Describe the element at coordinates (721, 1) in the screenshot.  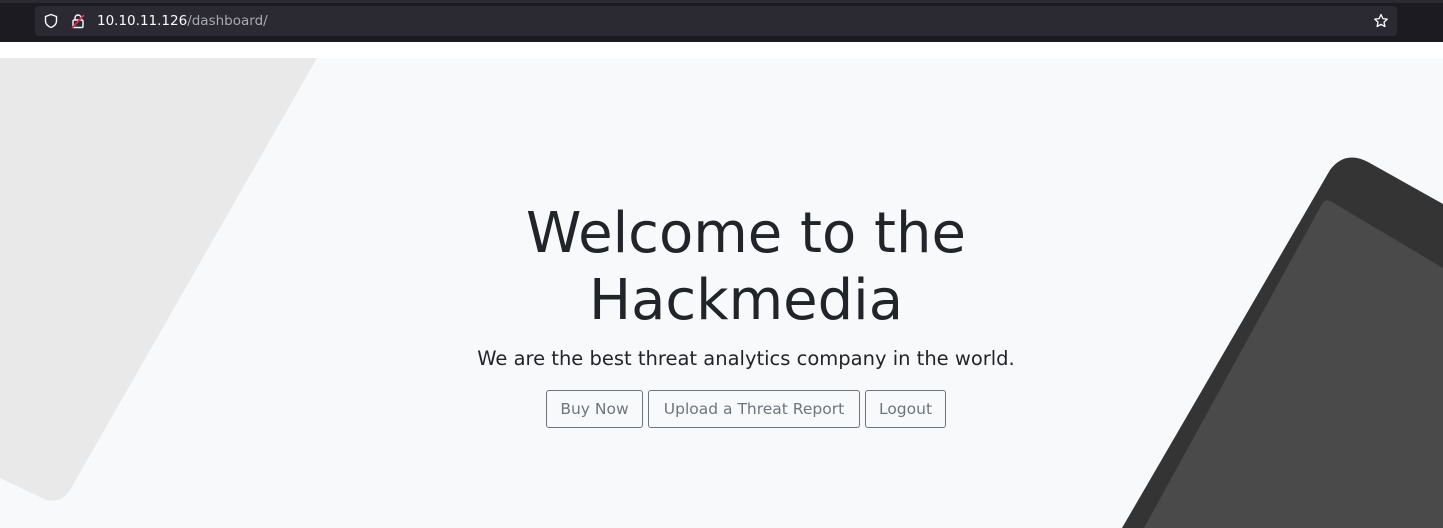
I see `tab-strip-edge` at that location.